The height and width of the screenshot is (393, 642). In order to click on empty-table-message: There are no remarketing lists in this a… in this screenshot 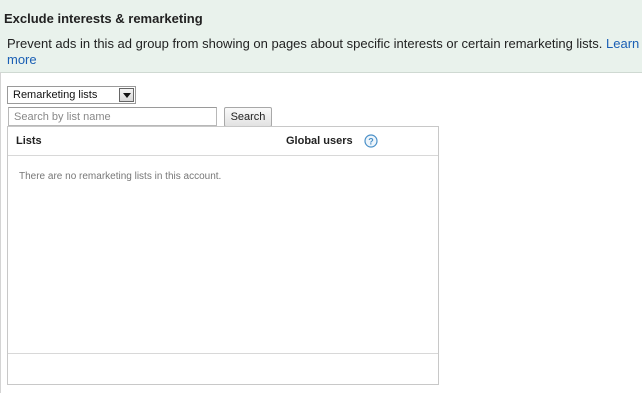, I will do `click(120, 176)`.